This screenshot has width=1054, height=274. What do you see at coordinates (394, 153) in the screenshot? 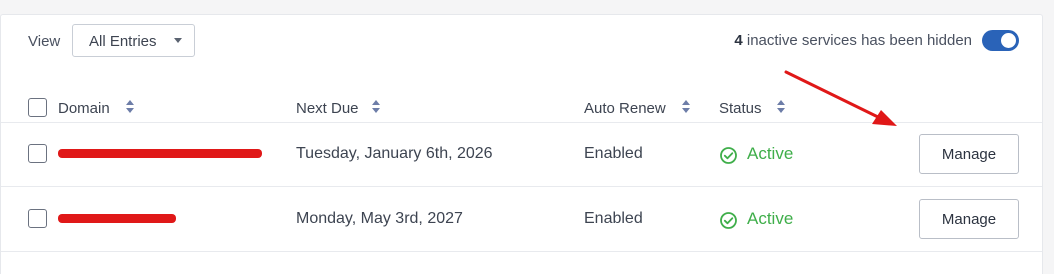
I see `next-due-value: Tuesday, January 6th, 2026` at bounding box center [394, 153].